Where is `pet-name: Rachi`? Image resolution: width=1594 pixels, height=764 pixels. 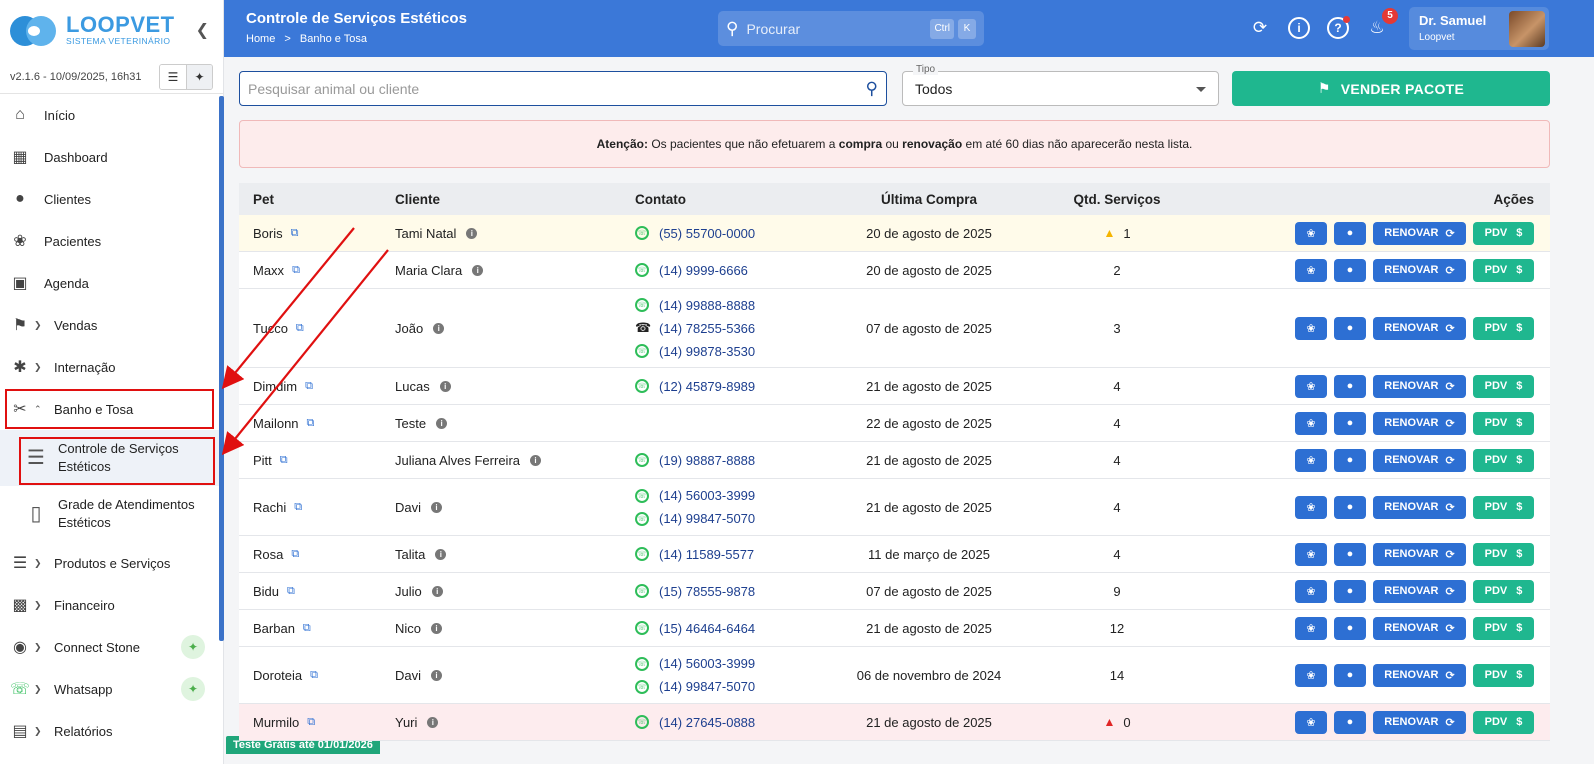
pet-name: Rachi is located at coordinates (269, 507).